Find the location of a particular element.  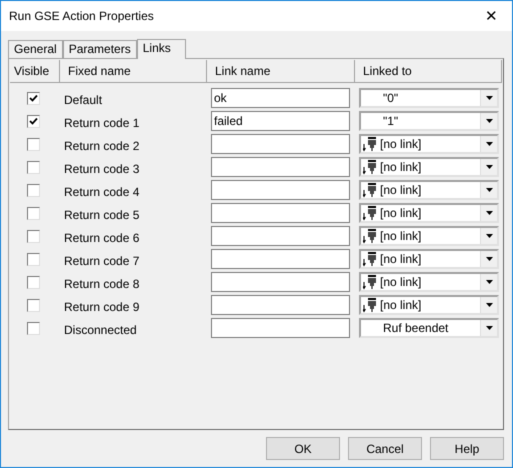

fixed-name-text: Return code 9 is located at coordinates (101, 307).